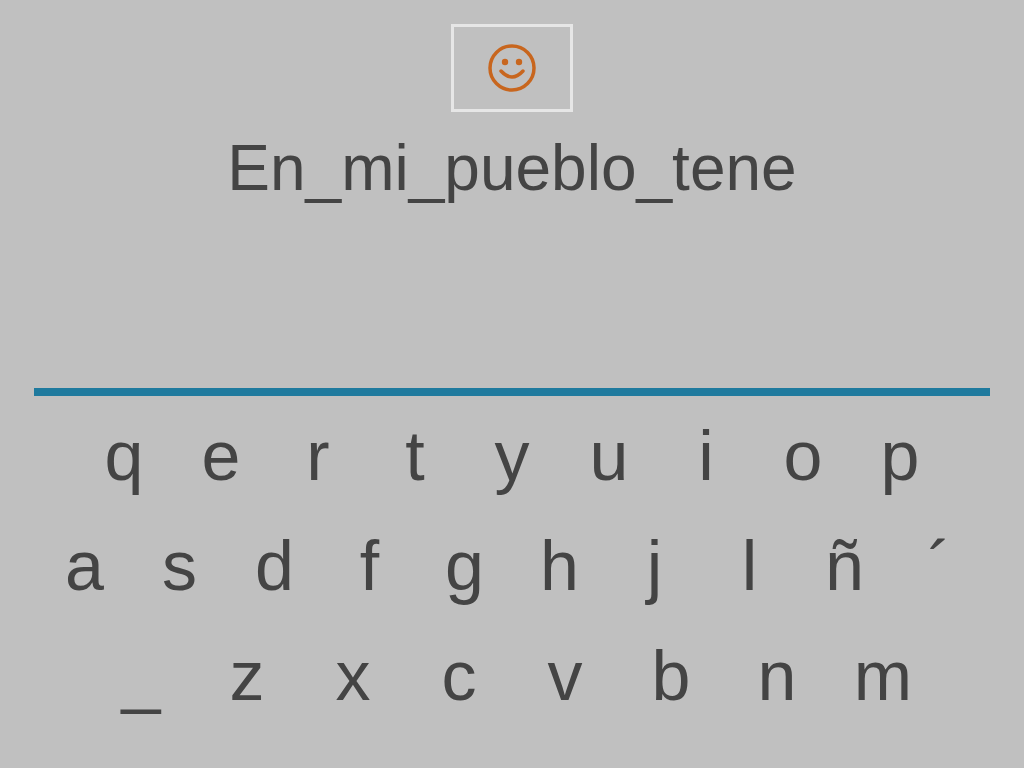  What do you see at coordinates (318, 456) in the screenshot?
I see `keyboard-key: r` at bounding box center [318, 456].